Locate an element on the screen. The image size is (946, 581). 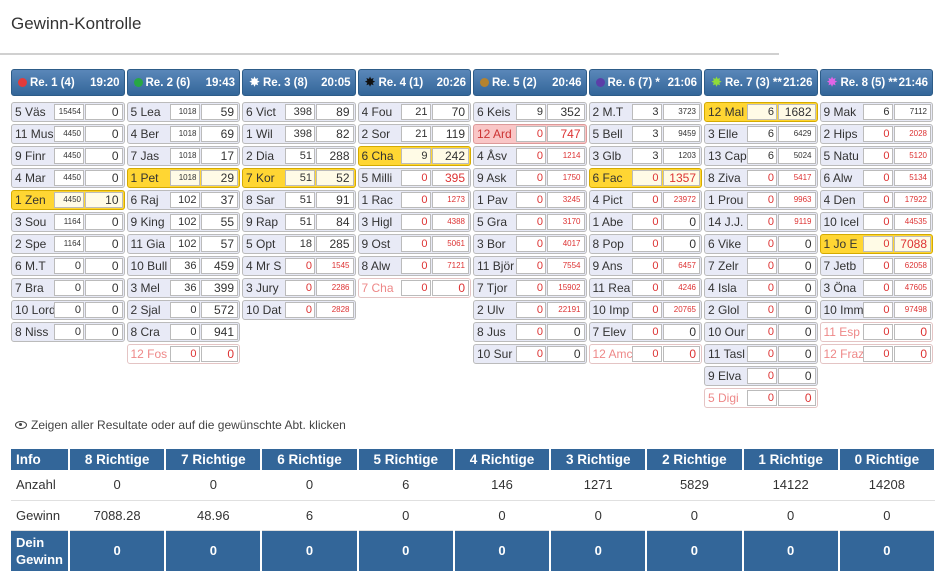
race-header: Re. 6 (7) * 21:06 is located at coordinates (645, 82).